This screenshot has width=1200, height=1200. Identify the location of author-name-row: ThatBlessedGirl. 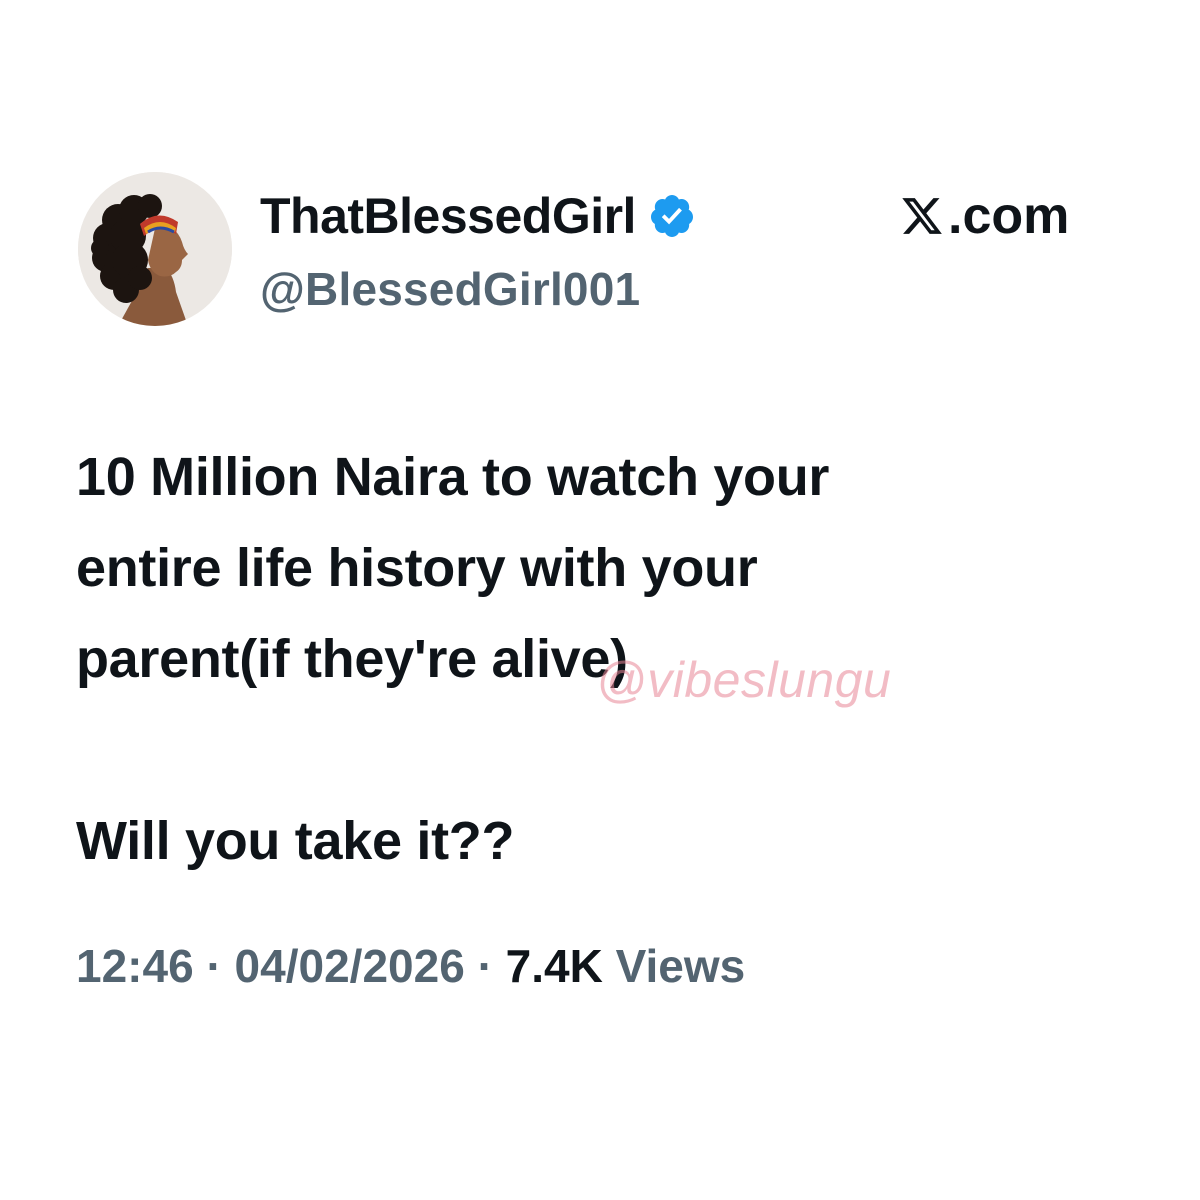
(478, 216).